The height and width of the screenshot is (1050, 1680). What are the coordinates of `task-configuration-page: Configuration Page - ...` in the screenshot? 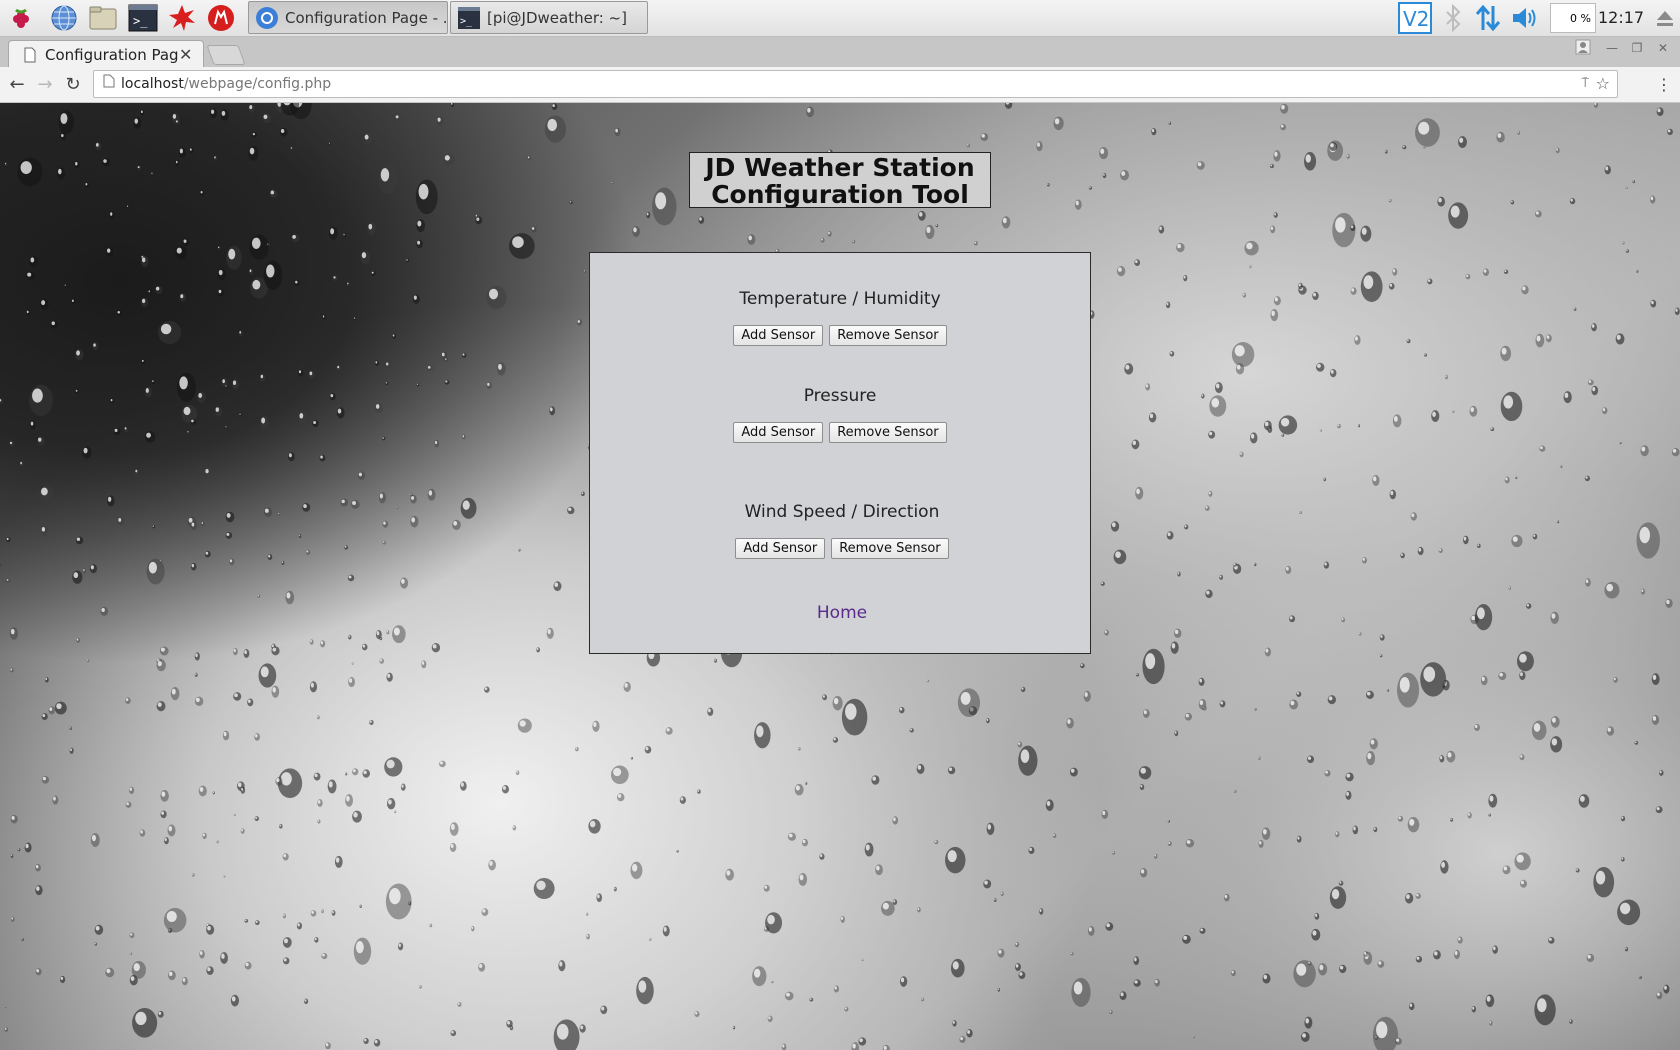 It's located at (348, 17).